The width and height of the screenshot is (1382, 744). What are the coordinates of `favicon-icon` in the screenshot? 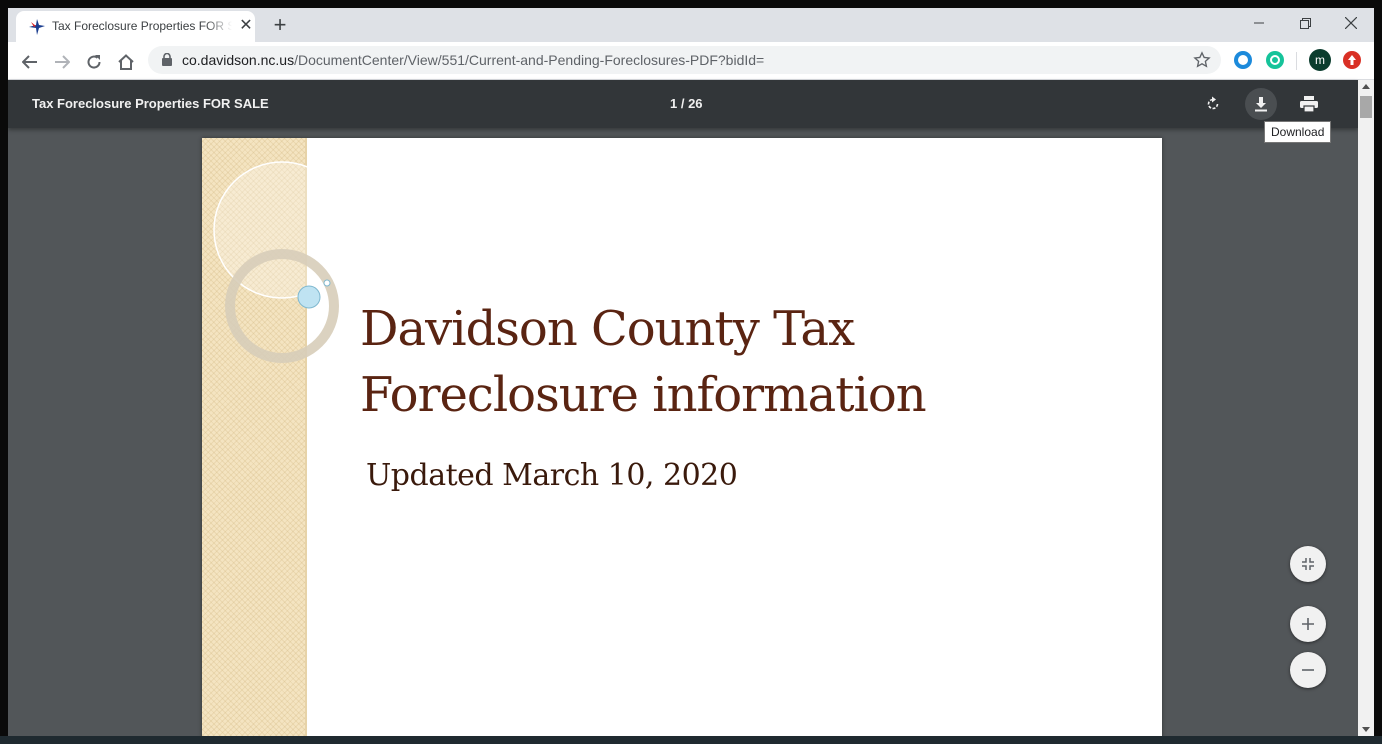 It's located at (37, 27).